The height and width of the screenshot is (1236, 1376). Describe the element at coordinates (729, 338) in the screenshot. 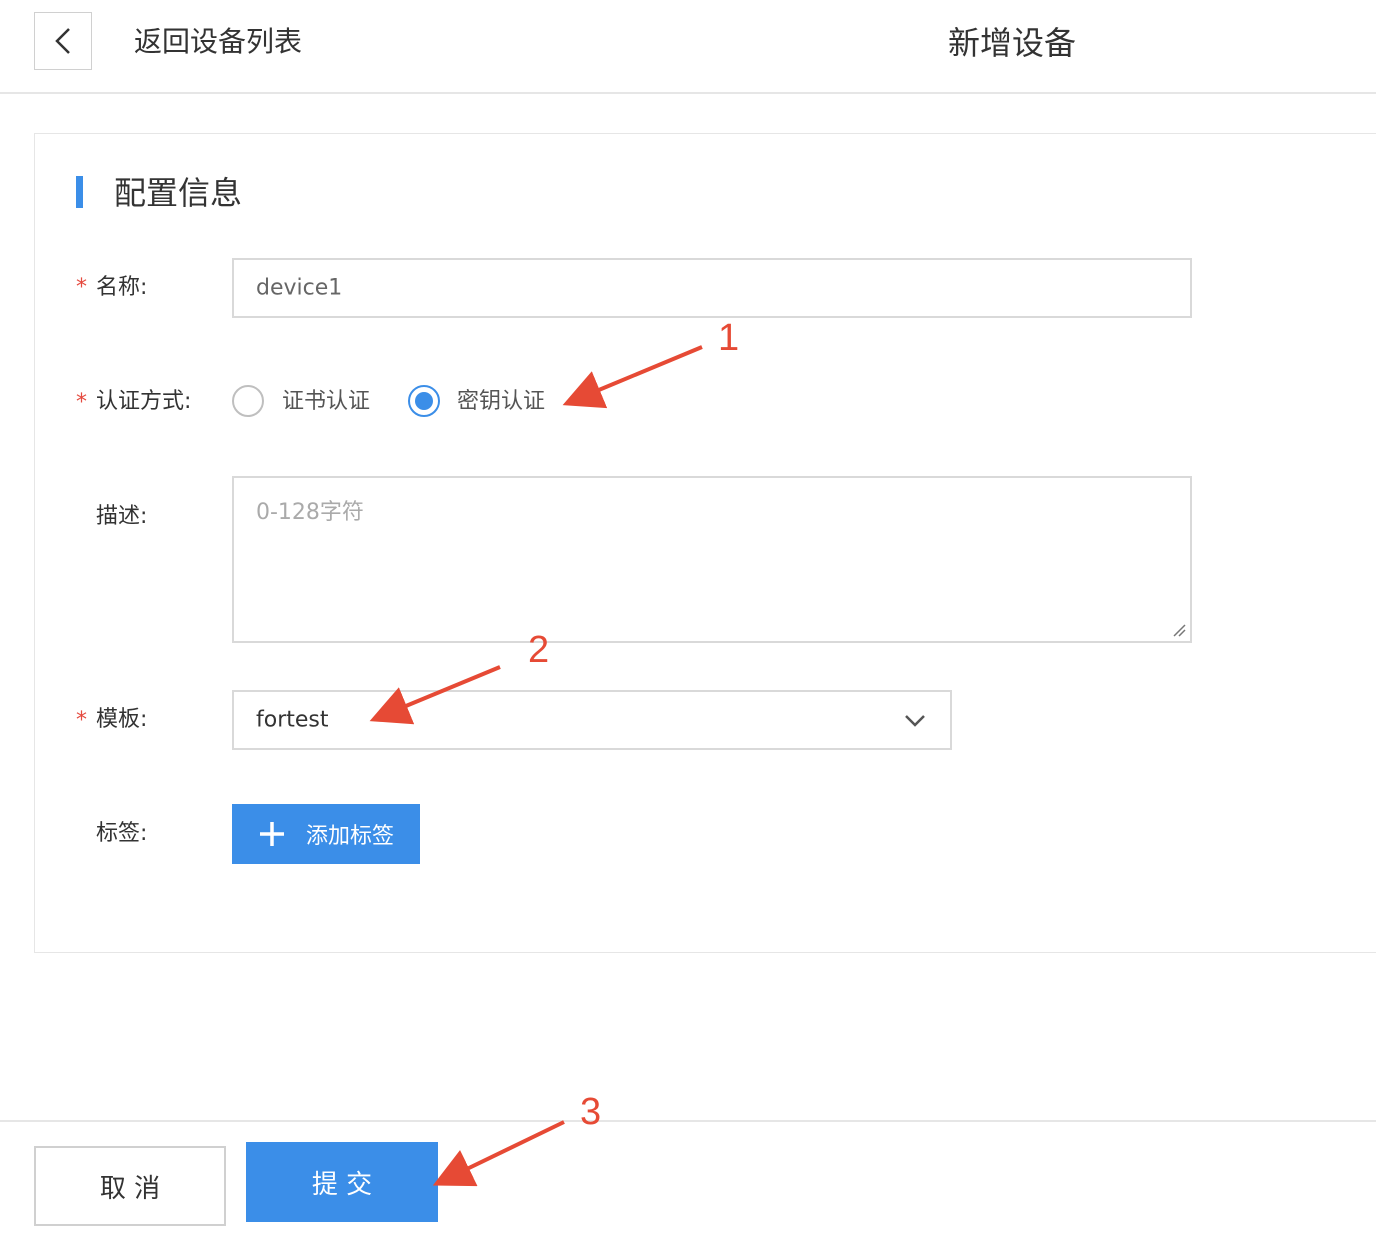

I see `annotation-number-1: 1` at that location.